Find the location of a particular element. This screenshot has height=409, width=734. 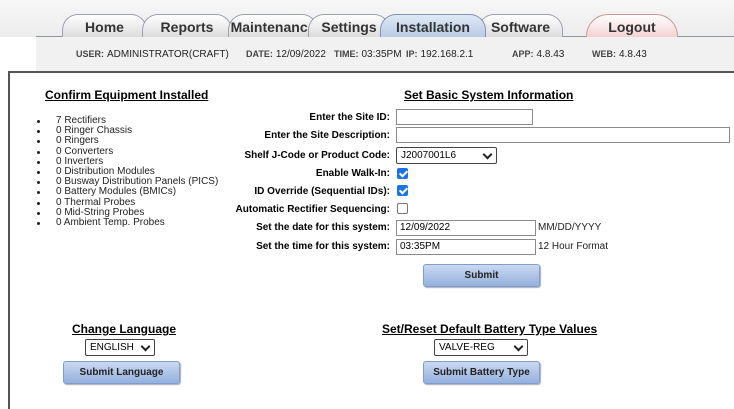

equipment-title: Confirm Equipment Installed is located at coordinates (127, 95).